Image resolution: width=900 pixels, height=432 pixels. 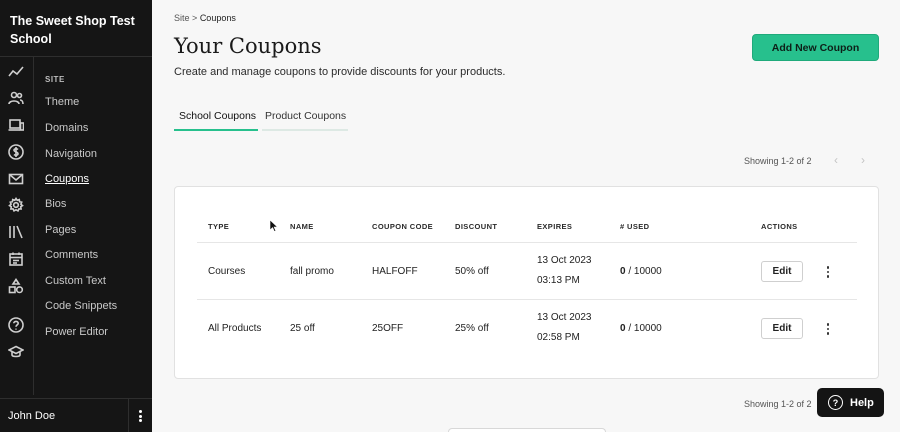 I want to click on sidebar-item-domains: Domains, so click(x=66, y=128).